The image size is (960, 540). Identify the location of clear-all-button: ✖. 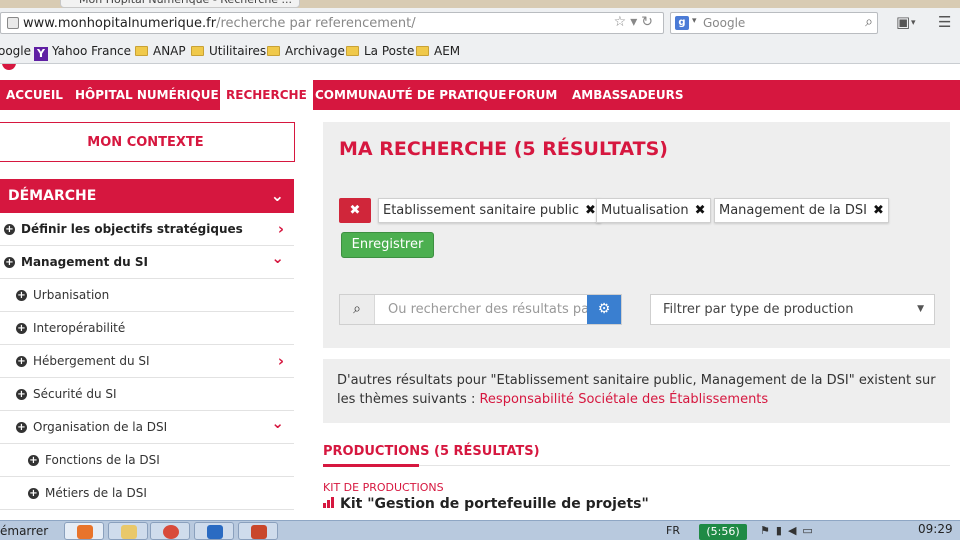
(355, 210).